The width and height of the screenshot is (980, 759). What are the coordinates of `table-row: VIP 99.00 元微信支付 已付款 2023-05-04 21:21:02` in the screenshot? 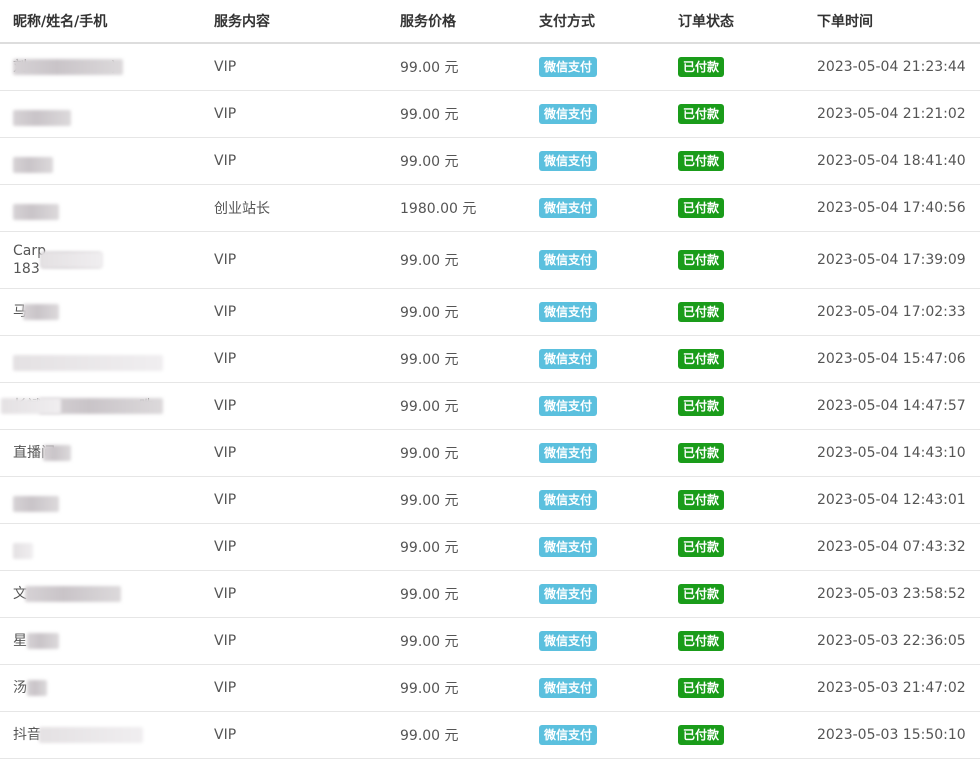 It's located at (490, 114).